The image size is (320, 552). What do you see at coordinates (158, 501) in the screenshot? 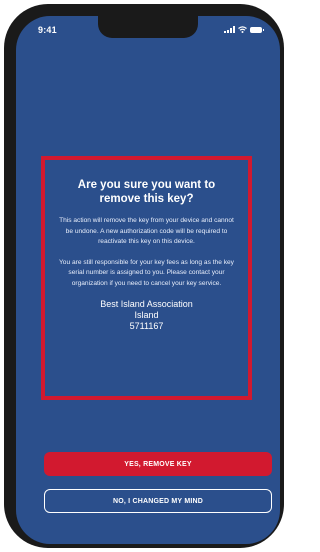
I see `cancel-button: NO, I CHANGED MY MIND` at bounding box center [158, 501].